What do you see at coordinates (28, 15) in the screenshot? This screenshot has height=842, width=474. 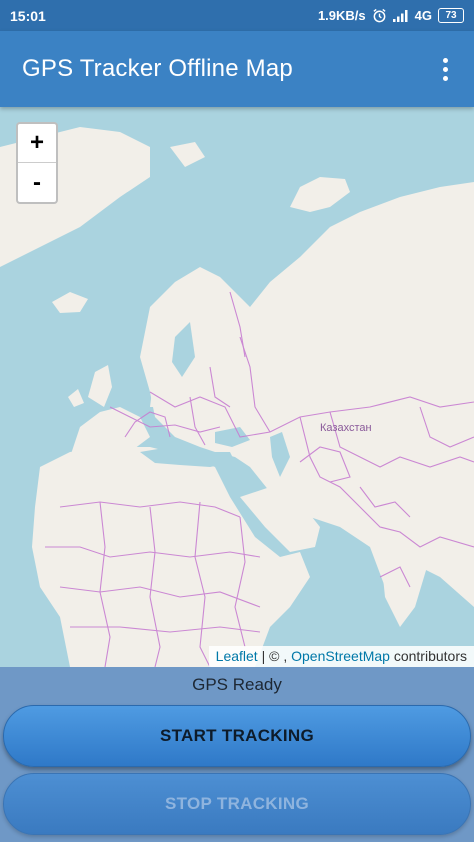 I see `status-time: 15:01` at bounding box center [28, 15].